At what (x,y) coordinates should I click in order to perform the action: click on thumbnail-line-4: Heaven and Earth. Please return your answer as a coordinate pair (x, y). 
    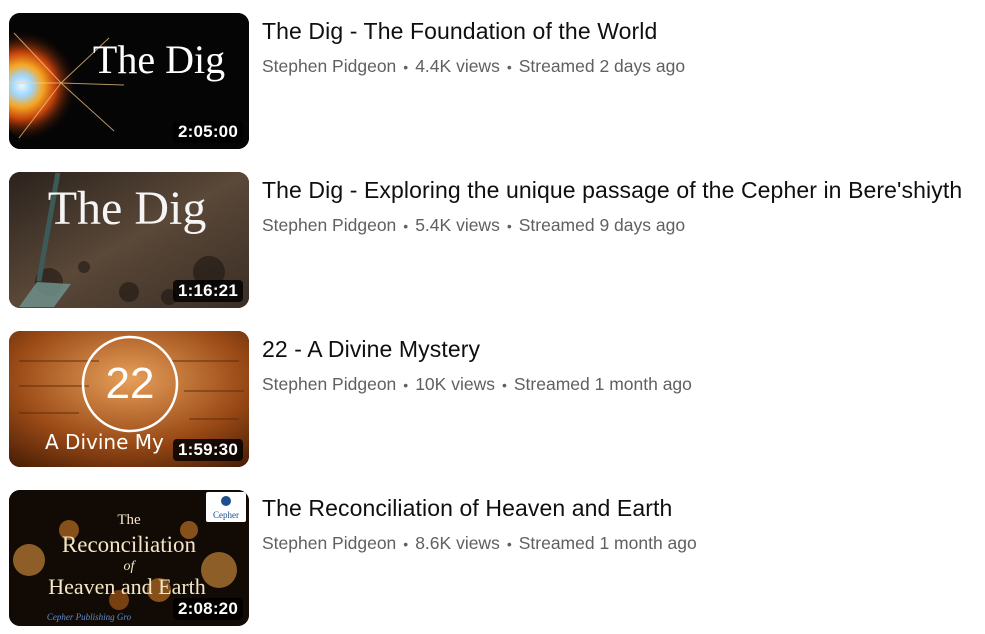
    Looking at the image, I should click on (127, 586).